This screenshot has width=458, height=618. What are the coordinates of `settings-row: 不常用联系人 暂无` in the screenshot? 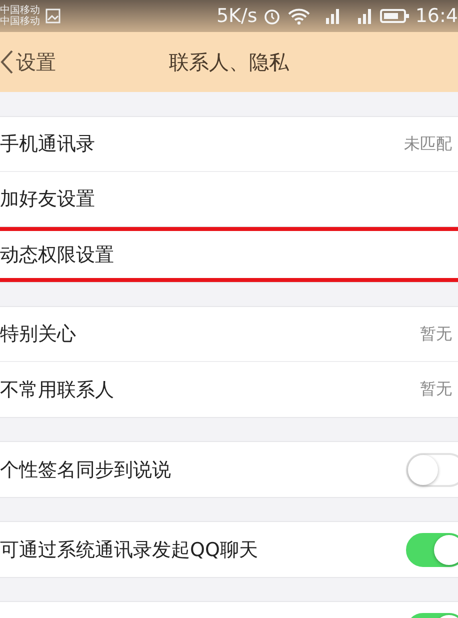 It's located at (229, 389).